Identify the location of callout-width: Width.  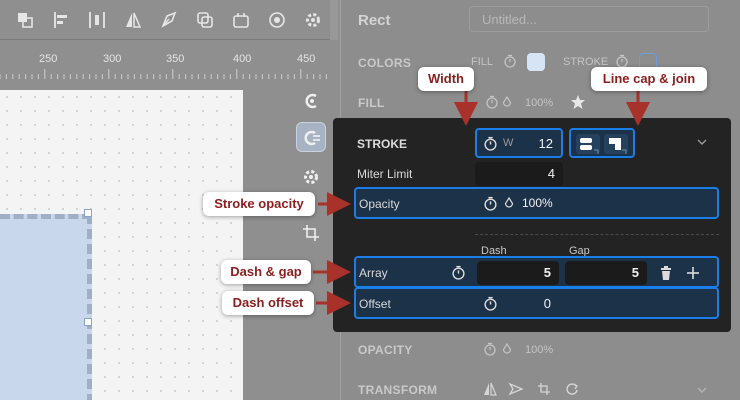
(446, 79).